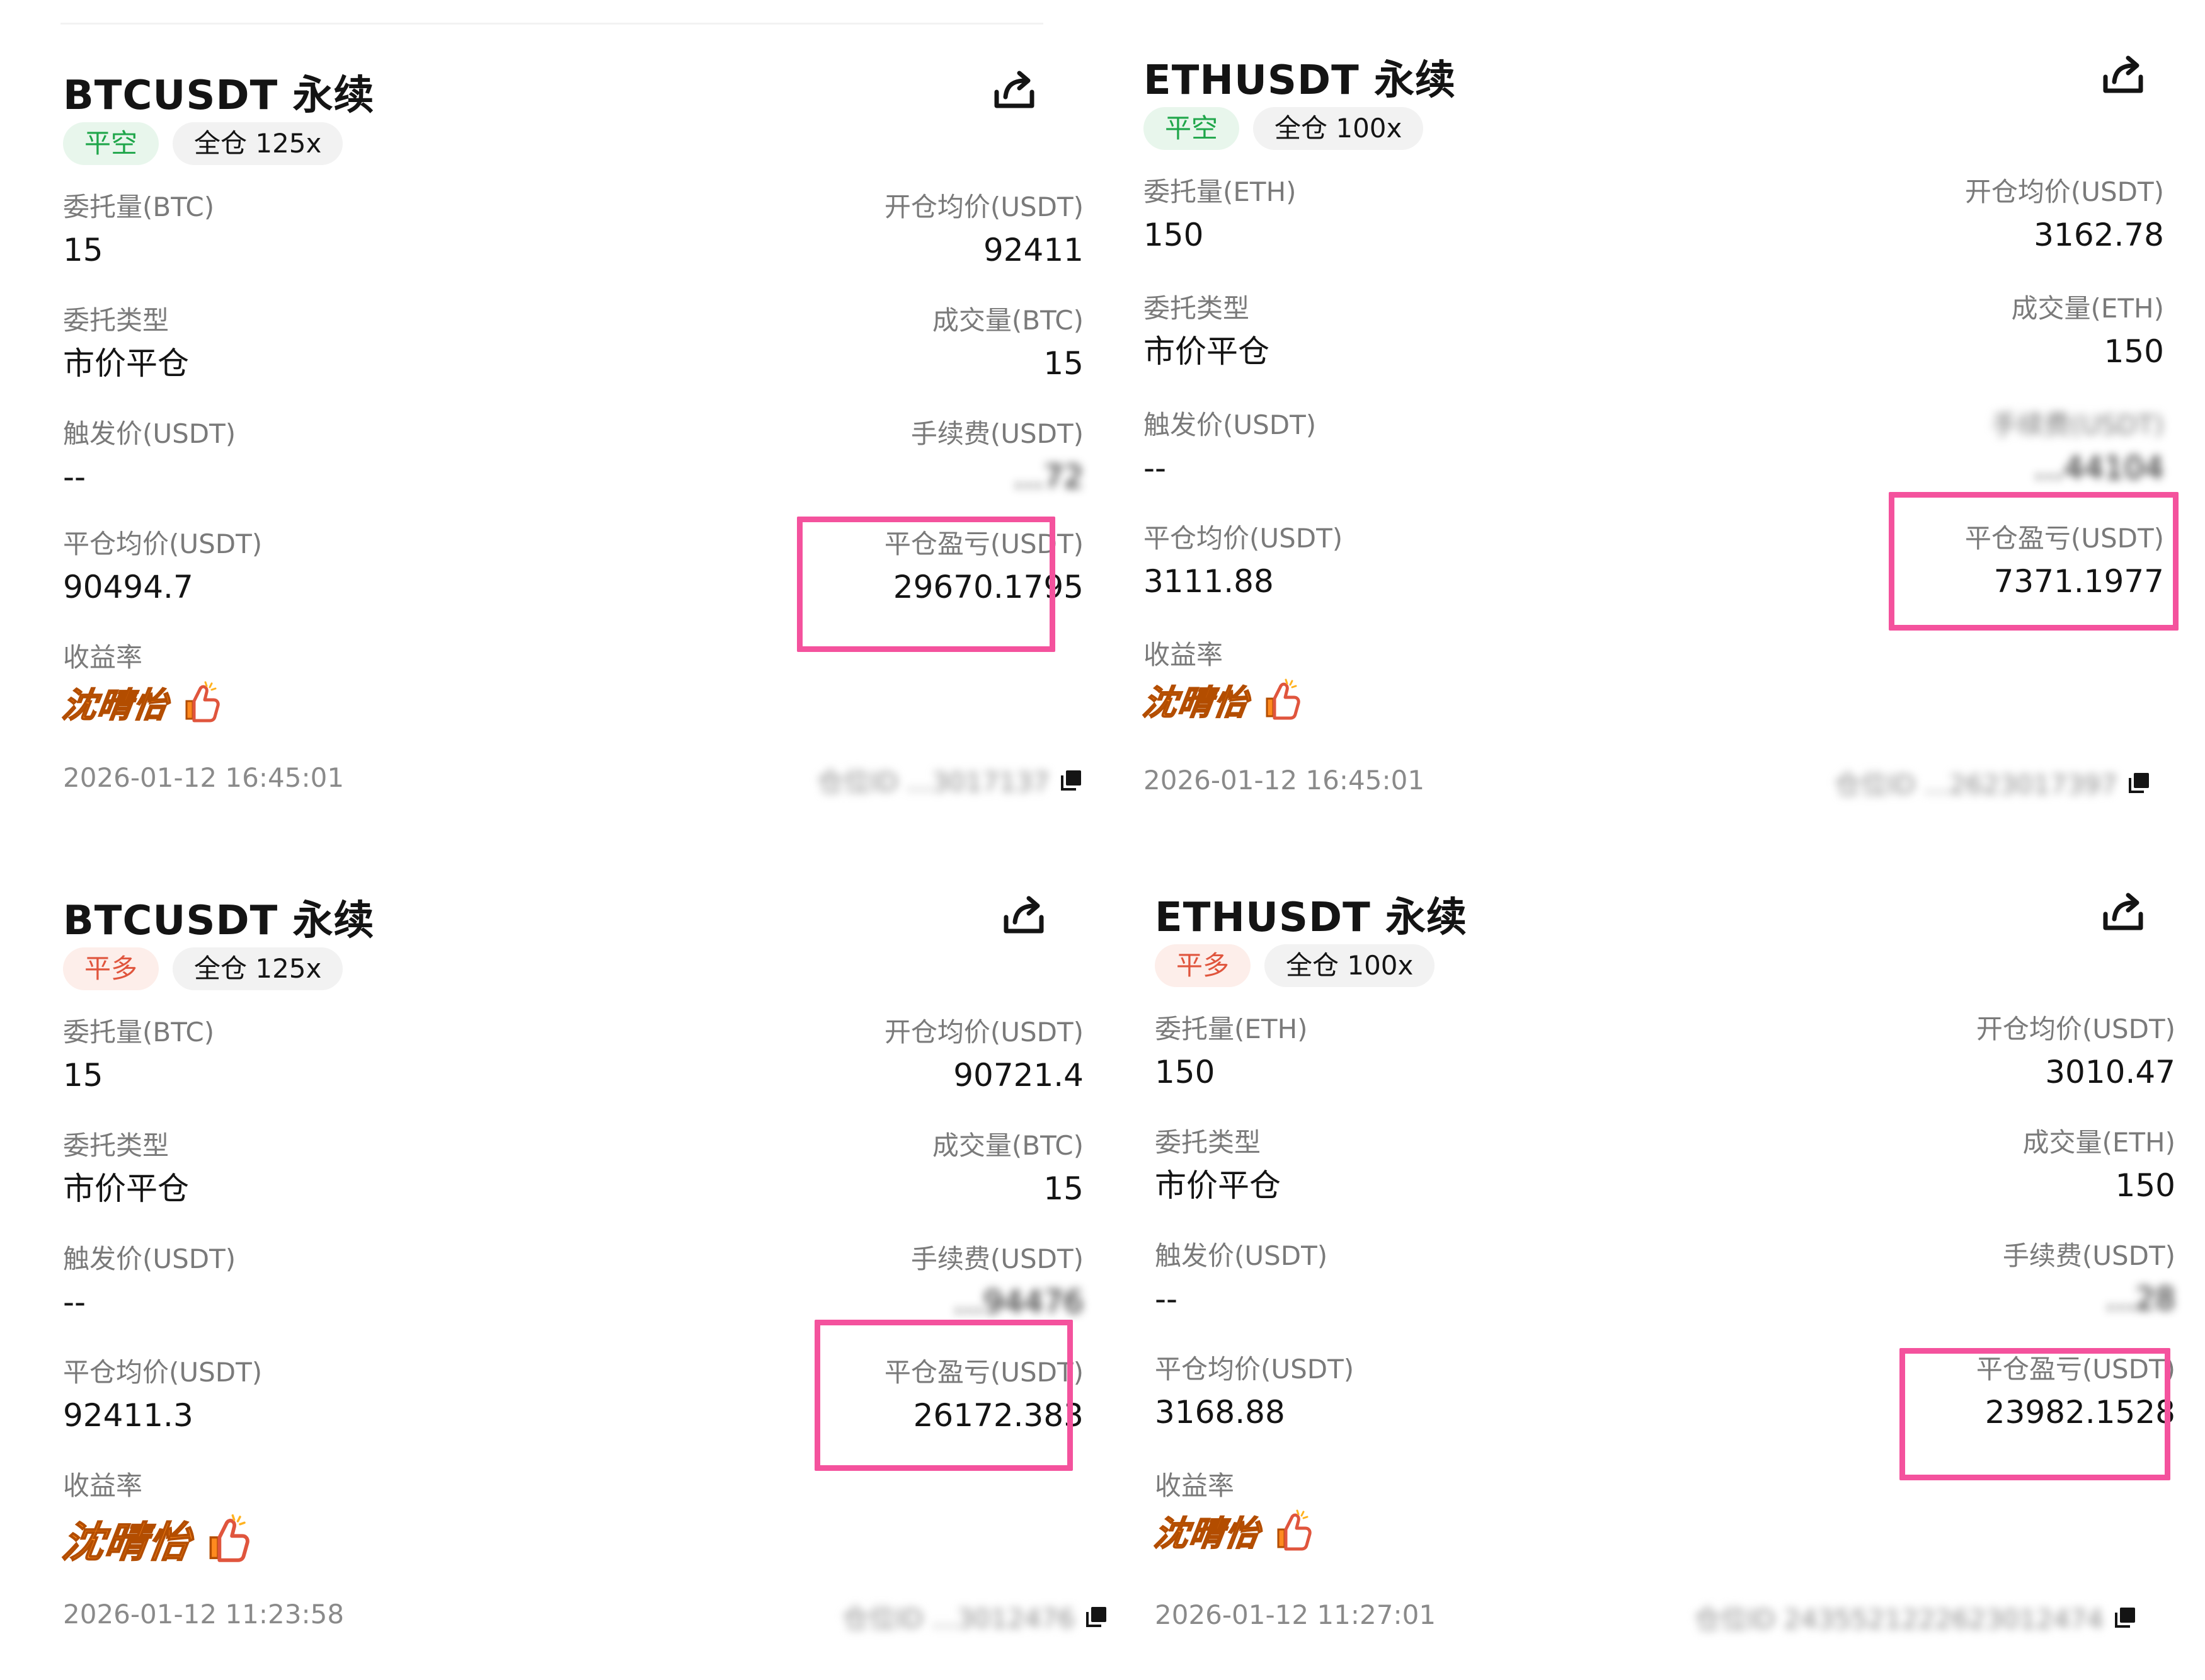 This screenshot has height=1680, width=2205. What do you see at coordinates (1008, 320) in the screenshot?
I see `filled-label: 成交量(BTC)` at bounding box center [1008, 320].